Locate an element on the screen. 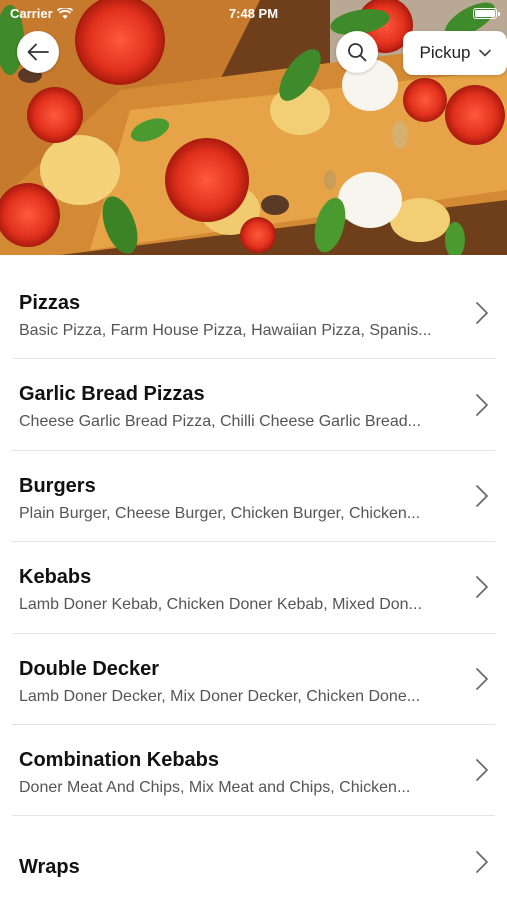  status-time: 7:48 PM is located at coordinates (253, 13).